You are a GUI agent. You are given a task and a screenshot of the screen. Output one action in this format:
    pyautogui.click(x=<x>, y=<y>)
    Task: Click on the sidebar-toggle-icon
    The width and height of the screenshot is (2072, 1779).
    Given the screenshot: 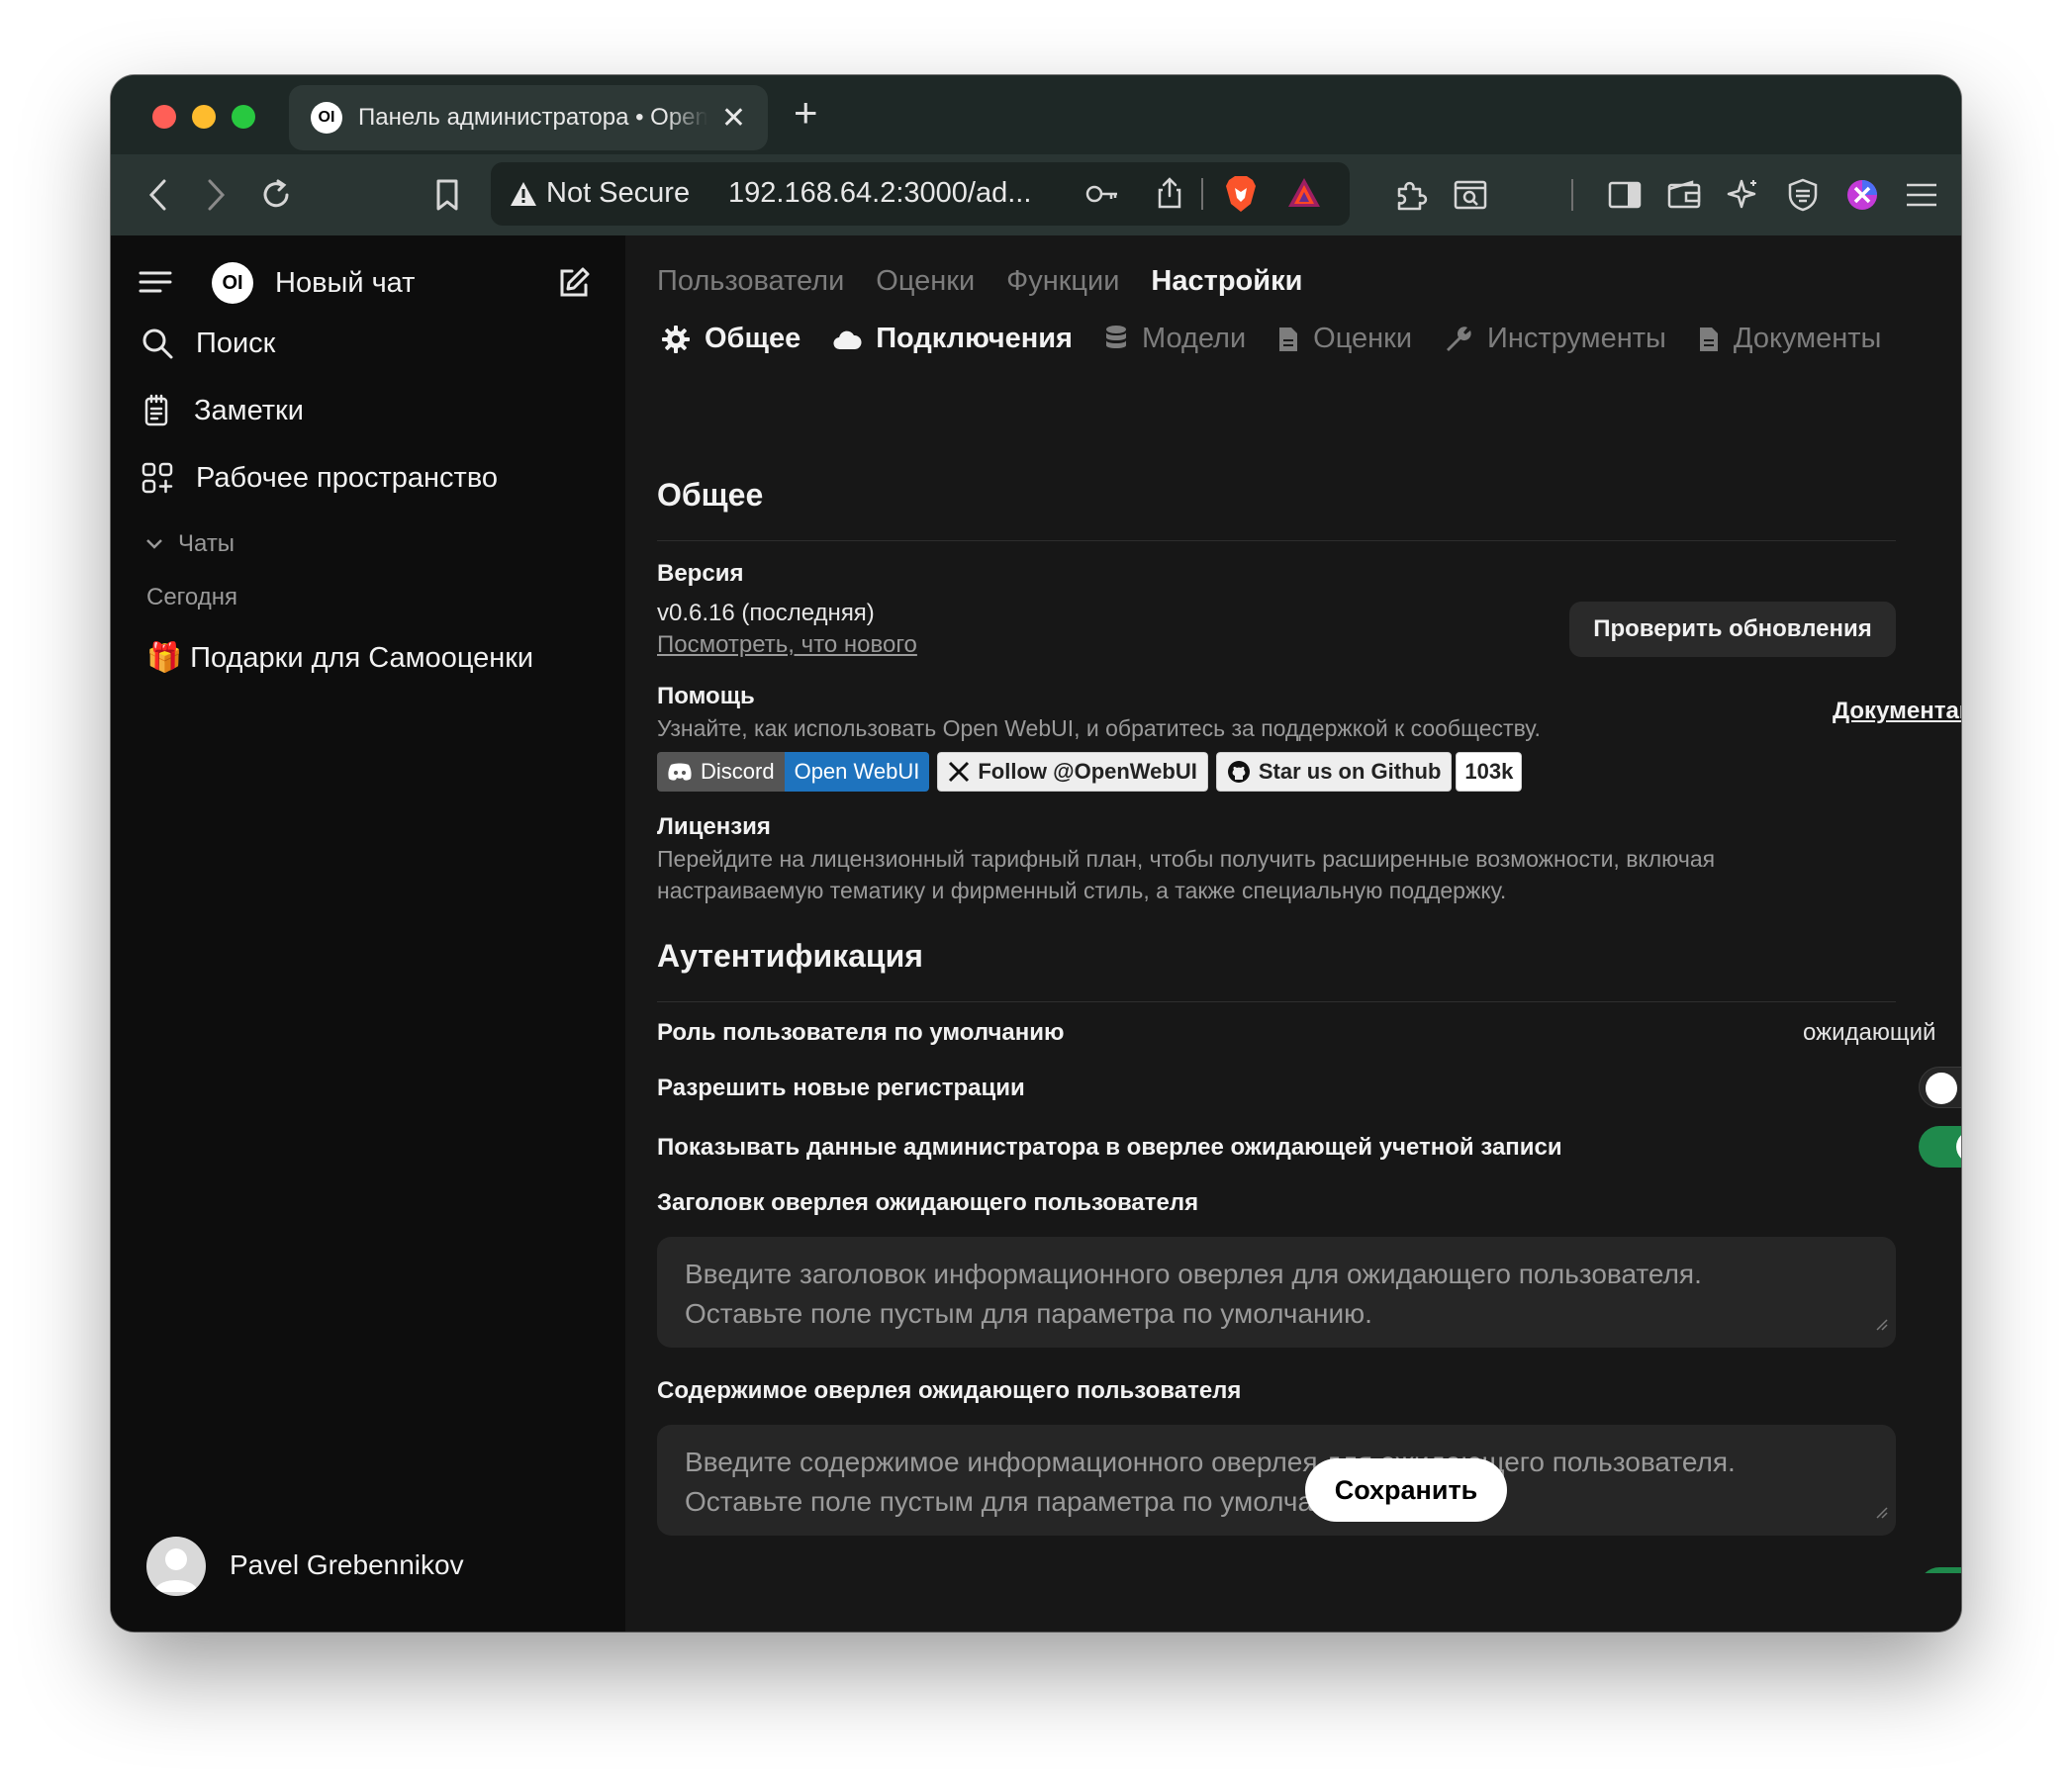 What is the action you would take?
    pyautogui.click(x=1624, y=194)
    